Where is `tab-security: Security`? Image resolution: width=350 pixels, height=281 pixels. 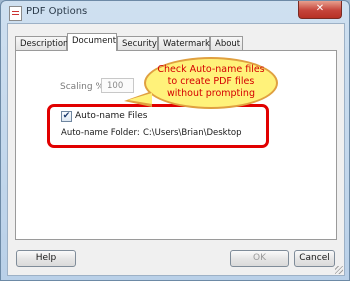
tab-security: Security is located at coordinates (137, 43).